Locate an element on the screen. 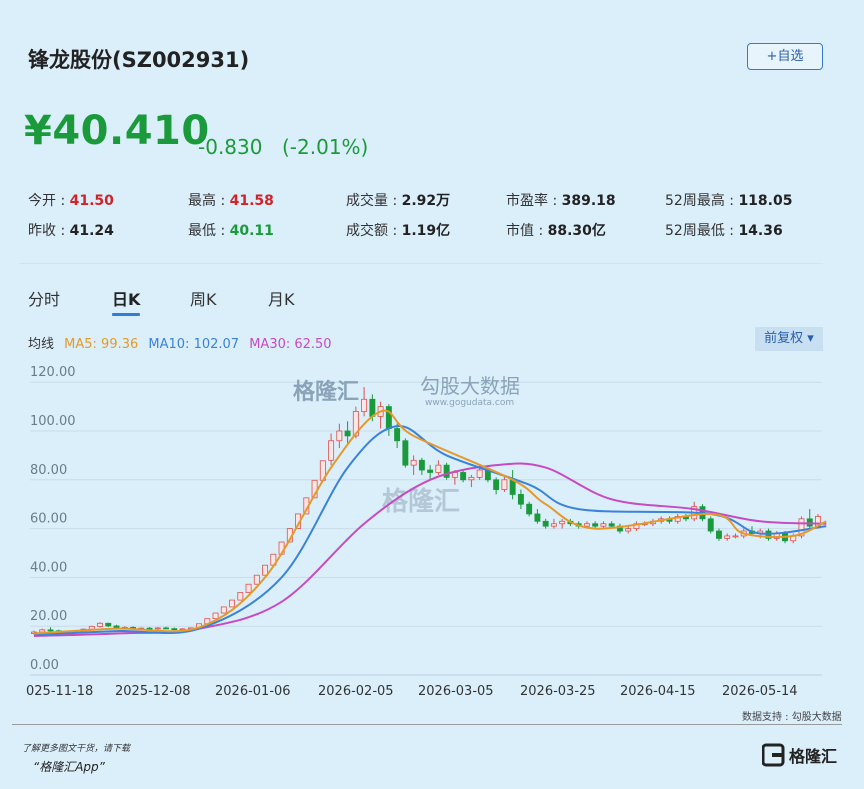 Image resolution: width=864 pixels, height=789 pixels. price-change-percent: (-2.01%) is located at coordinates (325, 147).